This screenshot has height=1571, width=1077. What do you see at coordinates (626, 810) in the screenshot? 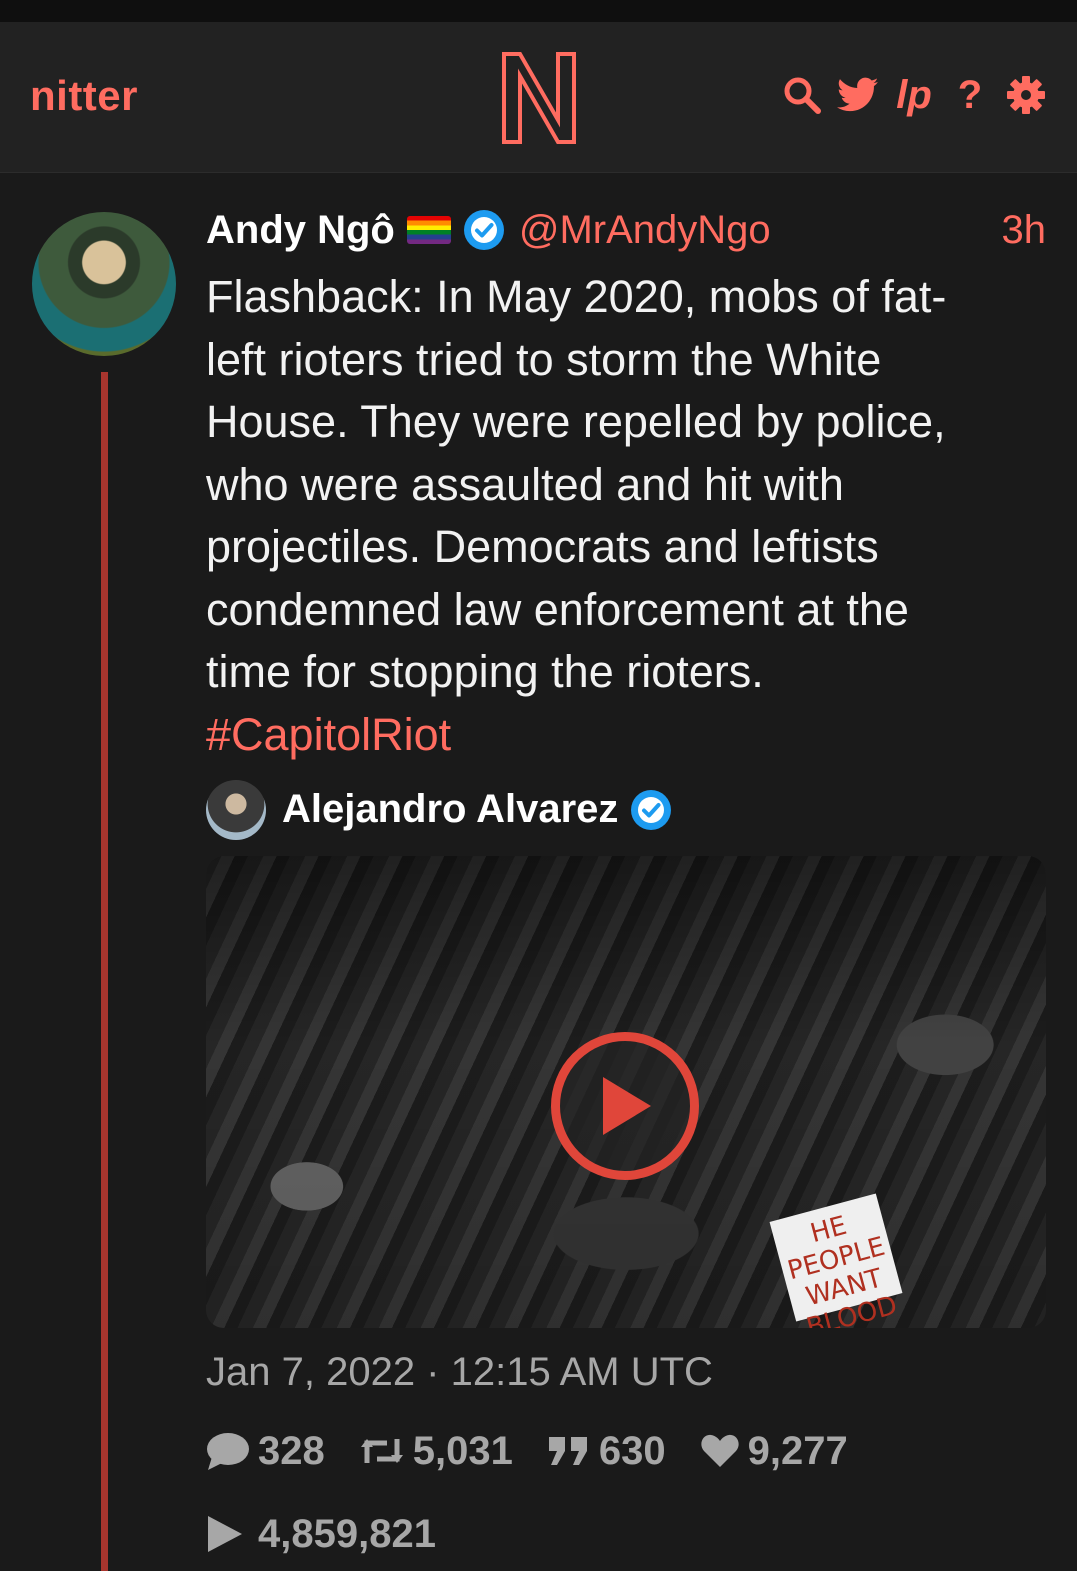
I see `quoted-author: Alejandro Alvarez` at bounding box center [626, 810].